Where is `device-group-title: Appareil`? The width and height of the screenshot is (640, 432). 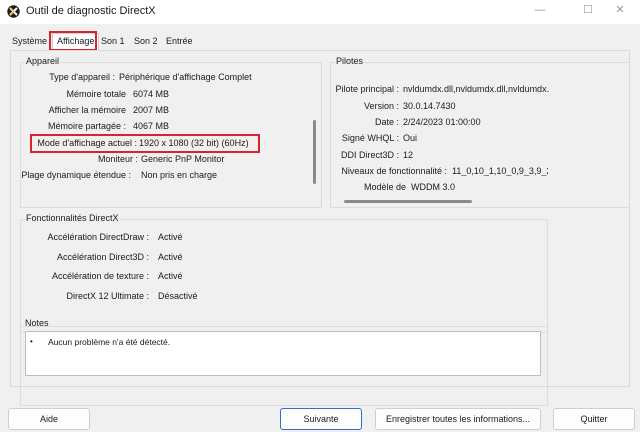
device-group-title: Appareil is located at coordinates (43, 61).